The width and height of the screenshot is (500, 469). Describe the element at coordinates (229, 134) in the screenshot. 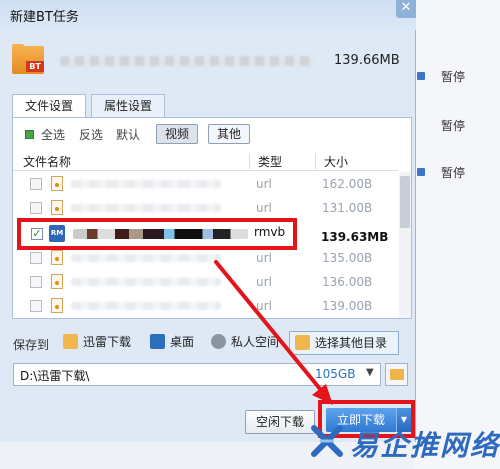

I see `filter-other-button: 其他` at that location.